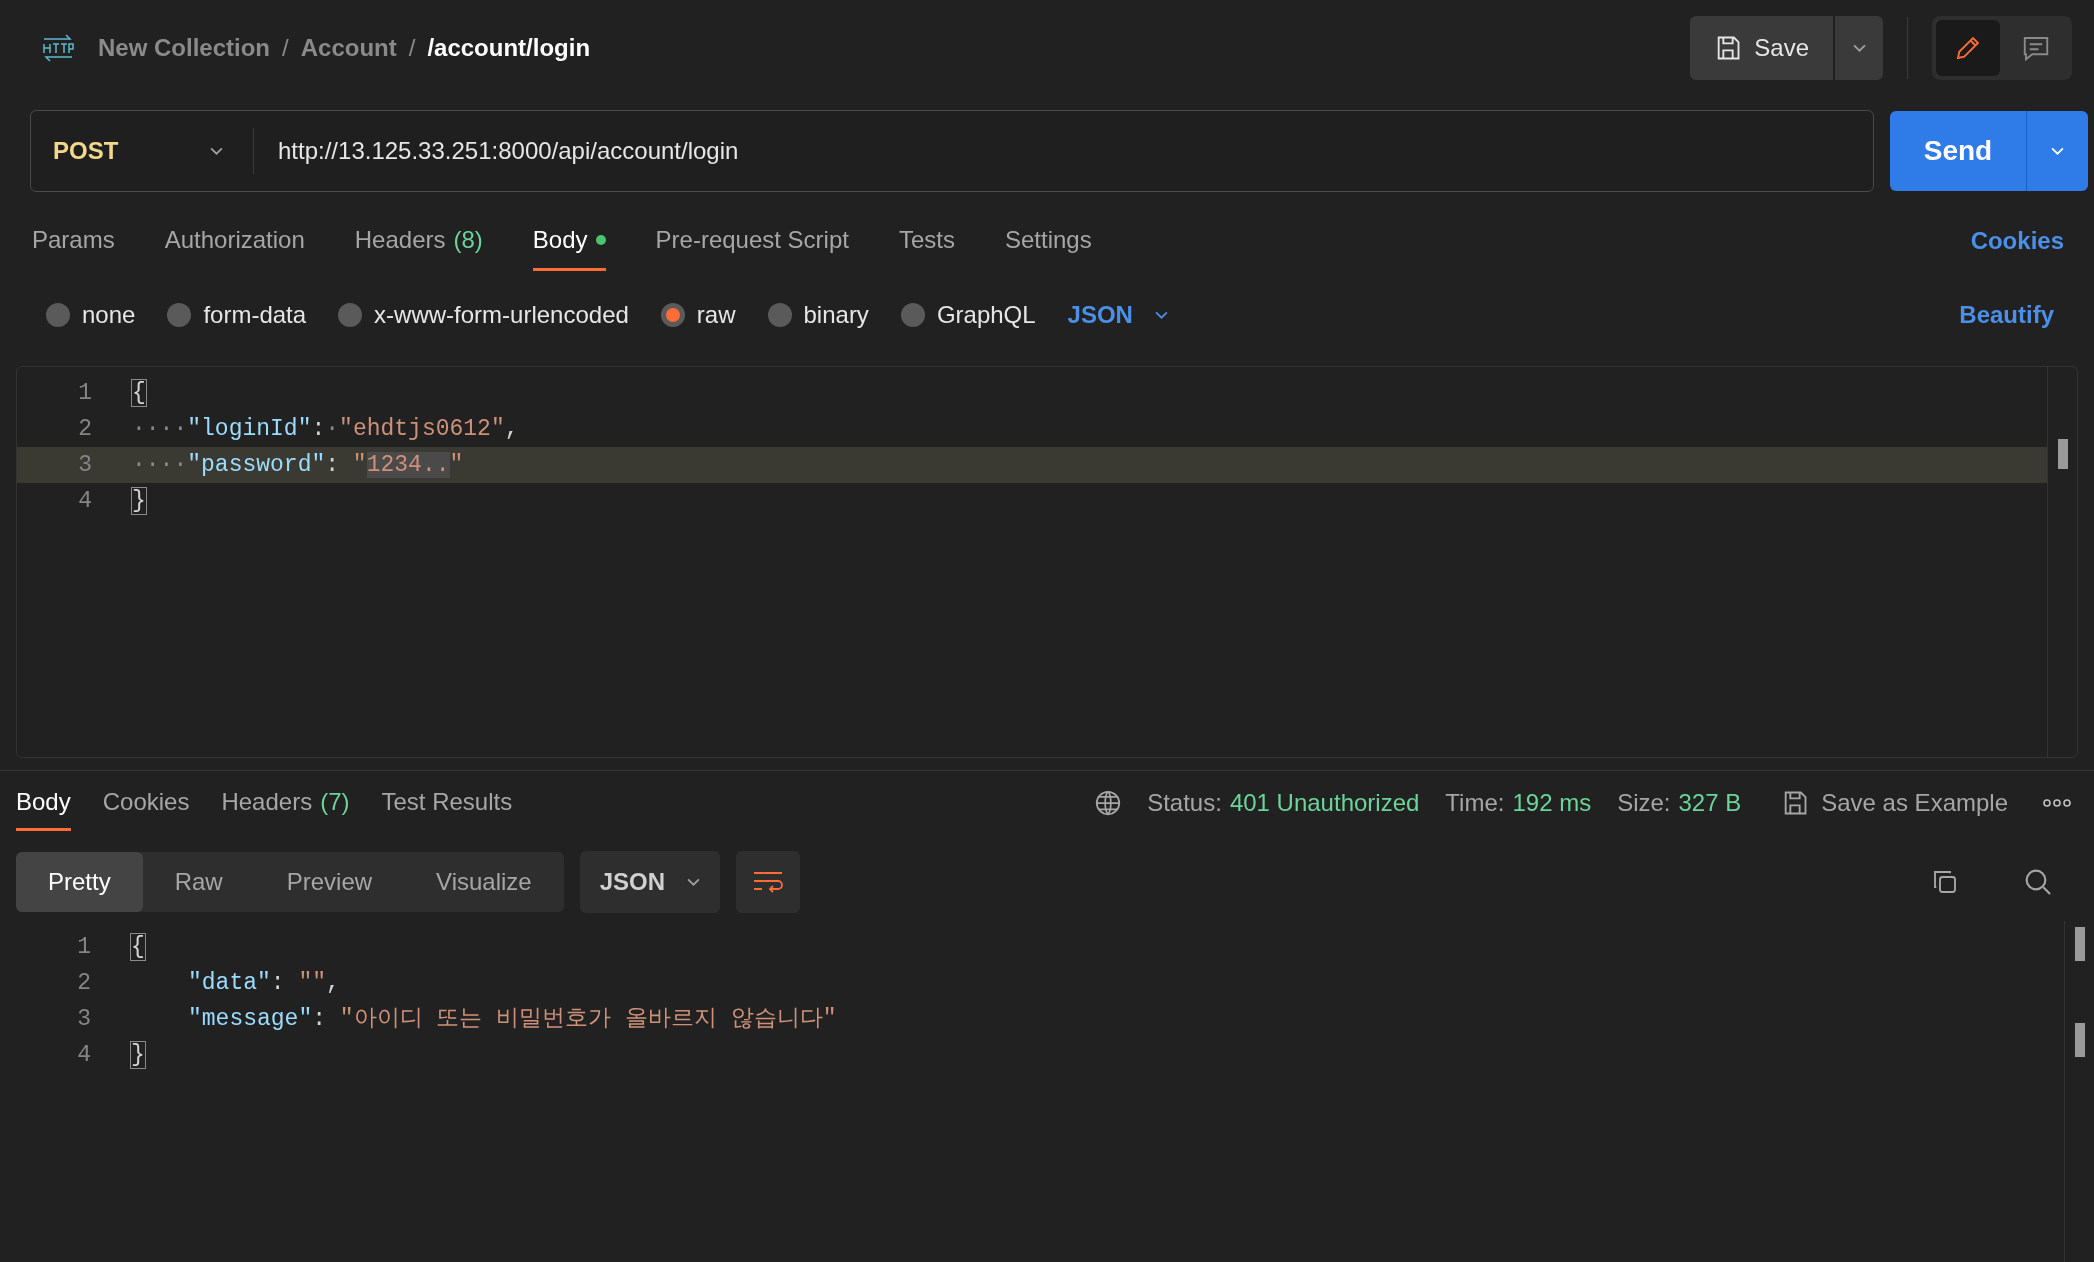 This screenshot has height=1262, width=2094. I want to click on status-value: 327 B, so click(1710, 803).